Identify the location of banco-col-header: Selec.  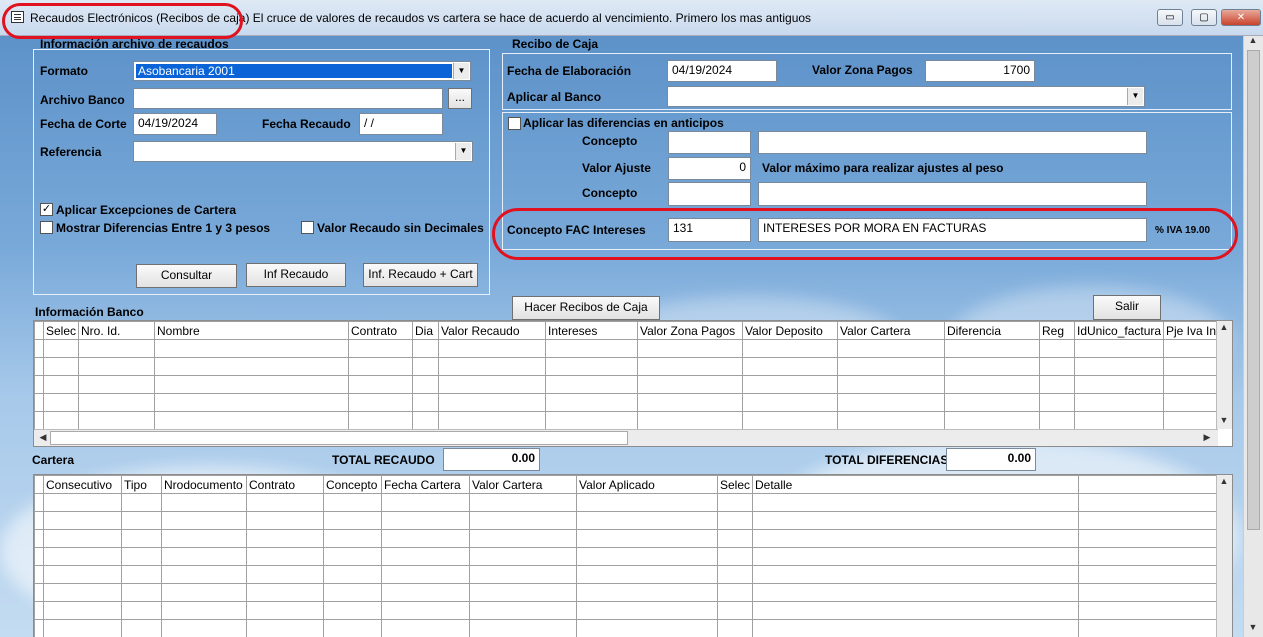
(61, 330).